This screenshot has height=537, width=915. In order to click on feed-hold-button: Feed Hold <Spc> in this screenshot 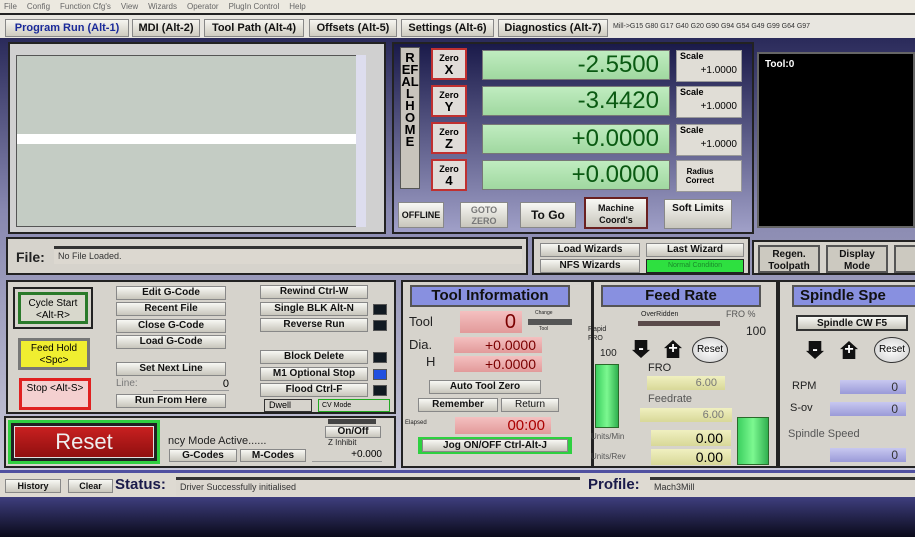, I will do `click(54, 354)`.